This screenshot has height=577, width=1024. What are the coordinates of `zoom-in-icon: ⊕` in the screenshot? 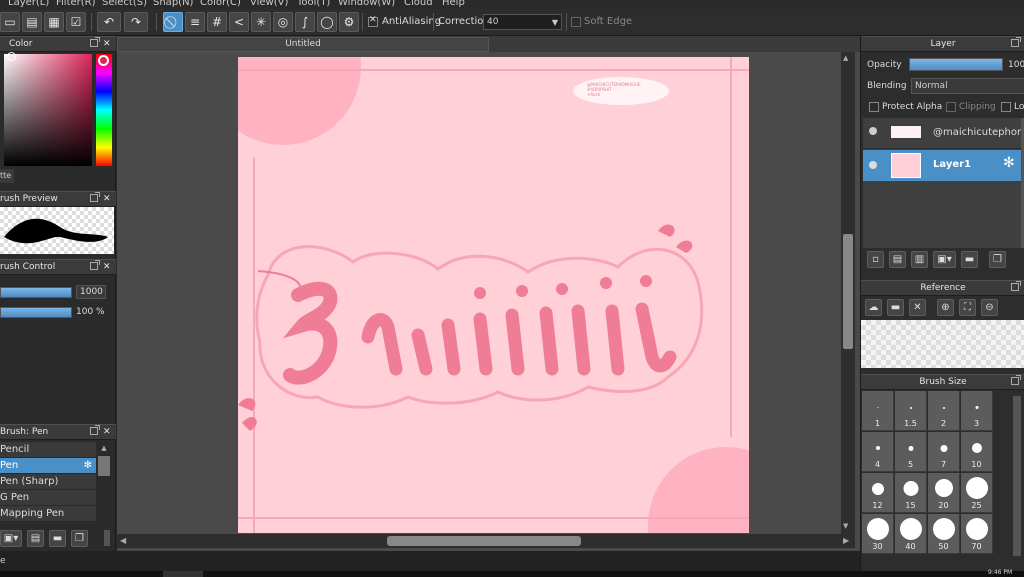 It's located at (945, 307).